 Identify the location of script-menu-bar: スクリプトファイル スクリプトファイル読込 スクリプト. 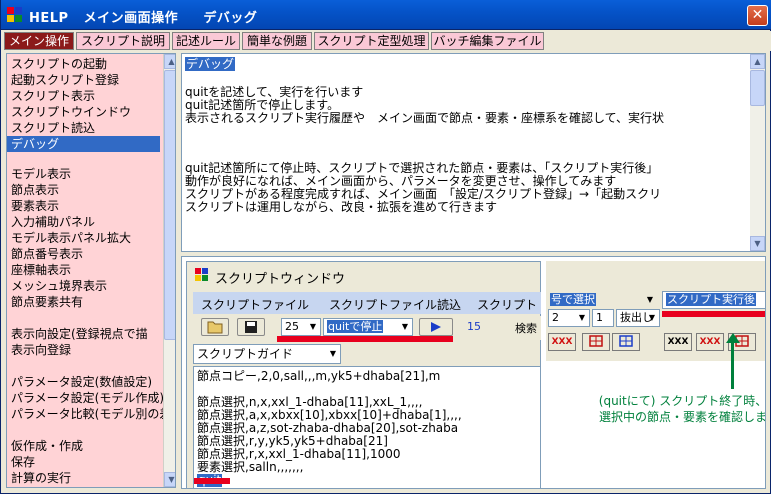
(367, 303).